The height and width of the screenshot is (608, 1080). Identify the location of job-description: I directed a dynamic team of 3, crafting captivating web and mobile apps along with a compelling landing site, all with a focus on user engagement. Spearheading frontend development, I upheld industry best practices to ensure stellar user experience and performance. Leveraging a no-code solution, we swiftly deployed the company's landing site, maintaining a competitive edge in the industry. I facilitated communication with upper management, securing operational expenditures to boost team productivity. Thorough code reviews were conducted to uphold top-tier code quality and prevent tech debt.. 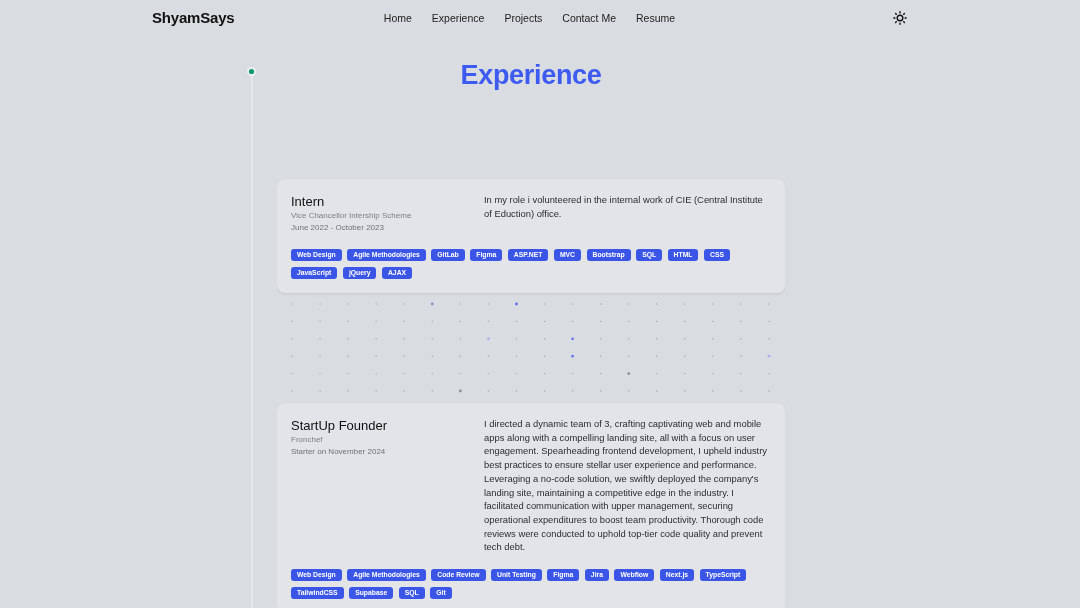
(626, 486).